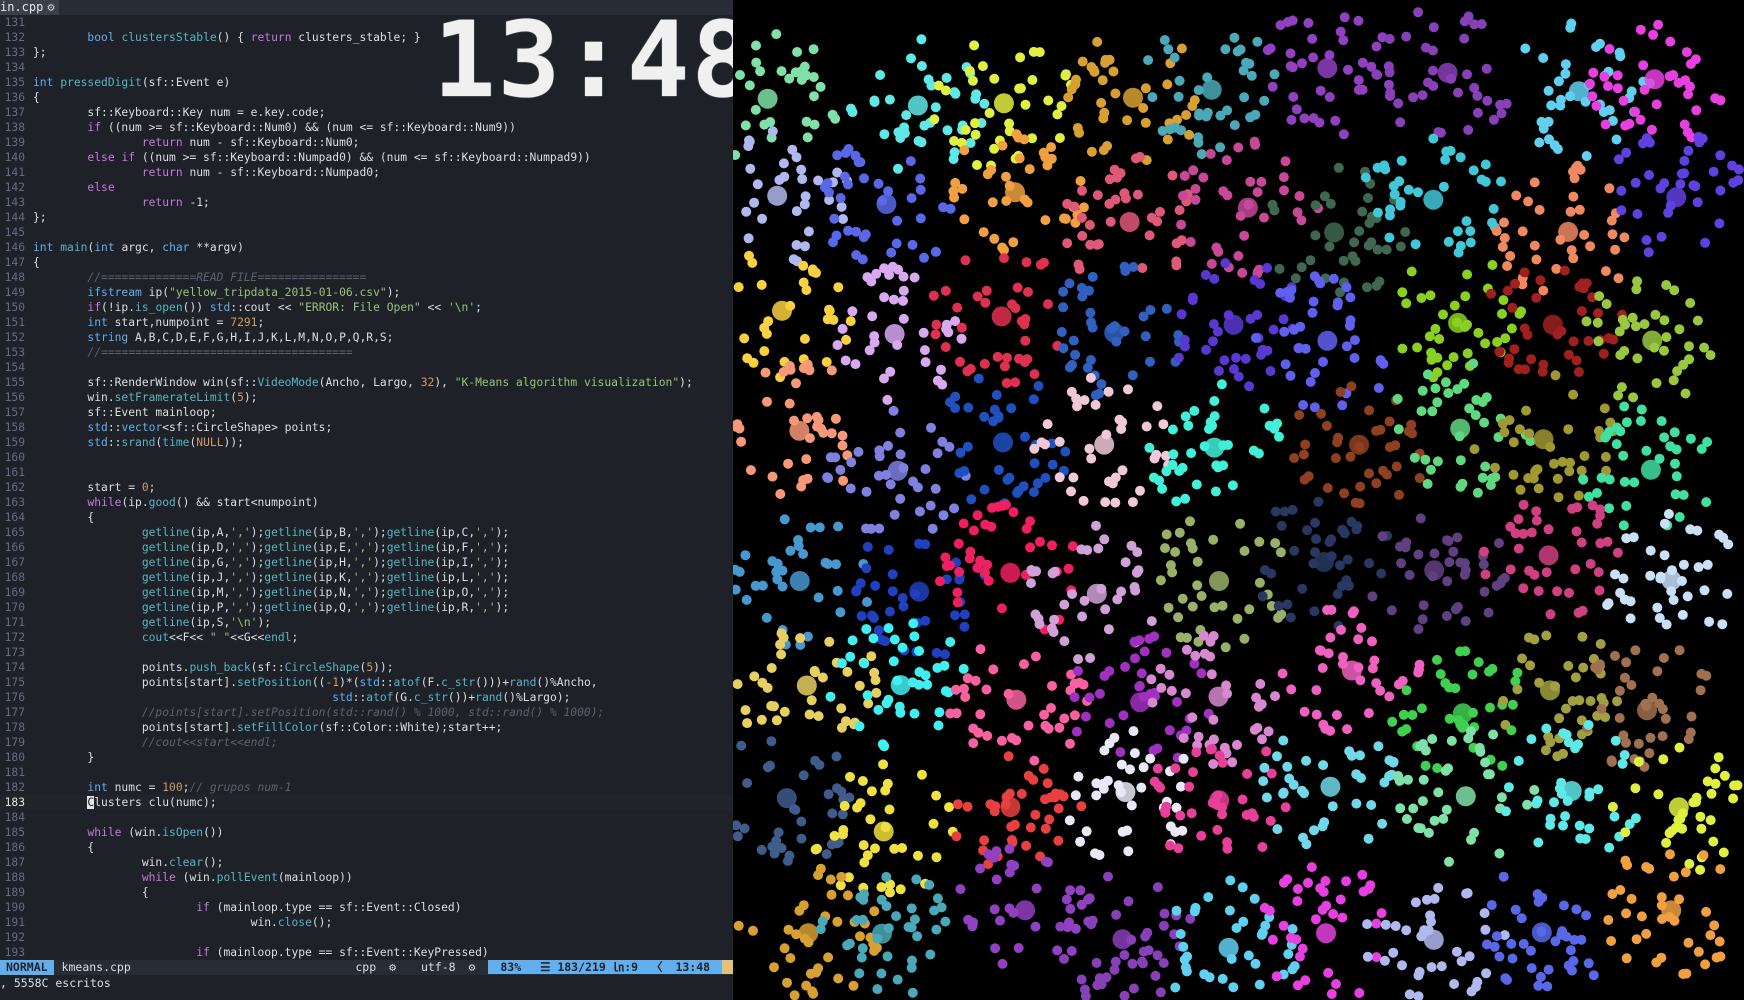 The height and width of the screenshot is (1000, 1744). Describe the element at coordinates (366, 877) in the screenshot. I see `code-line: 188 while (win.pollEvent(mainloop))` at that location.